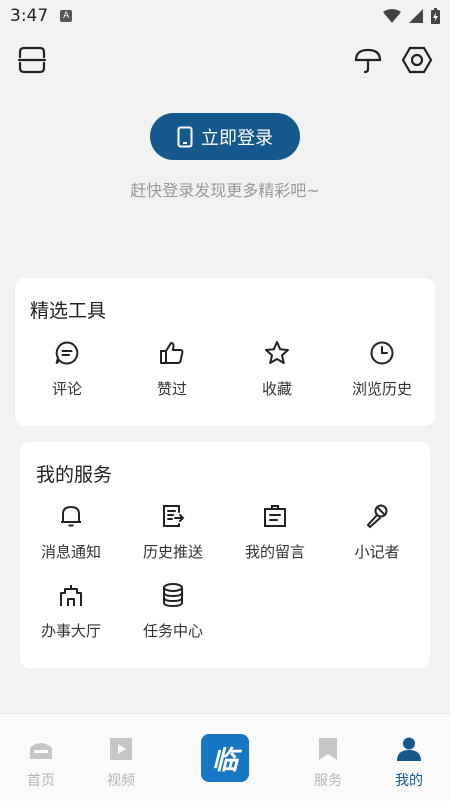  I want to click on service-label: 办事大厅, so click(70, 631).